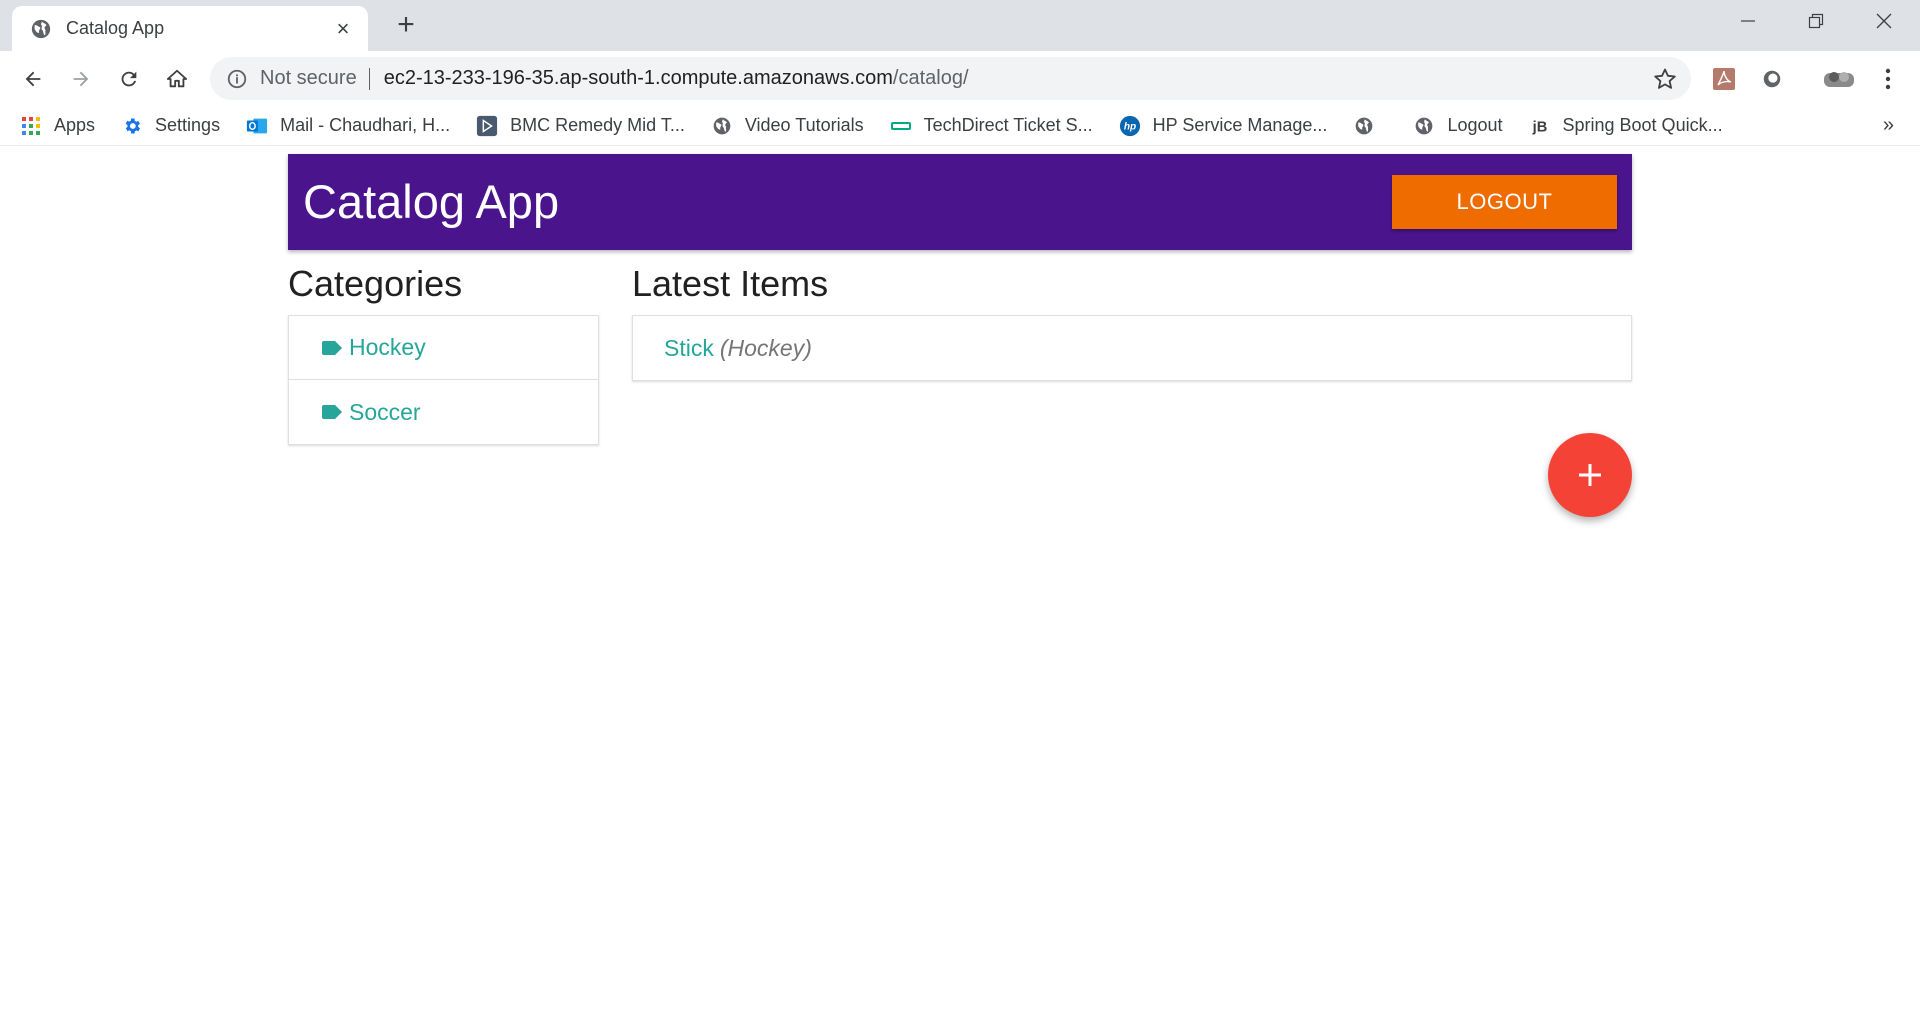  I want to click on reload-icon, so click(129, 79).